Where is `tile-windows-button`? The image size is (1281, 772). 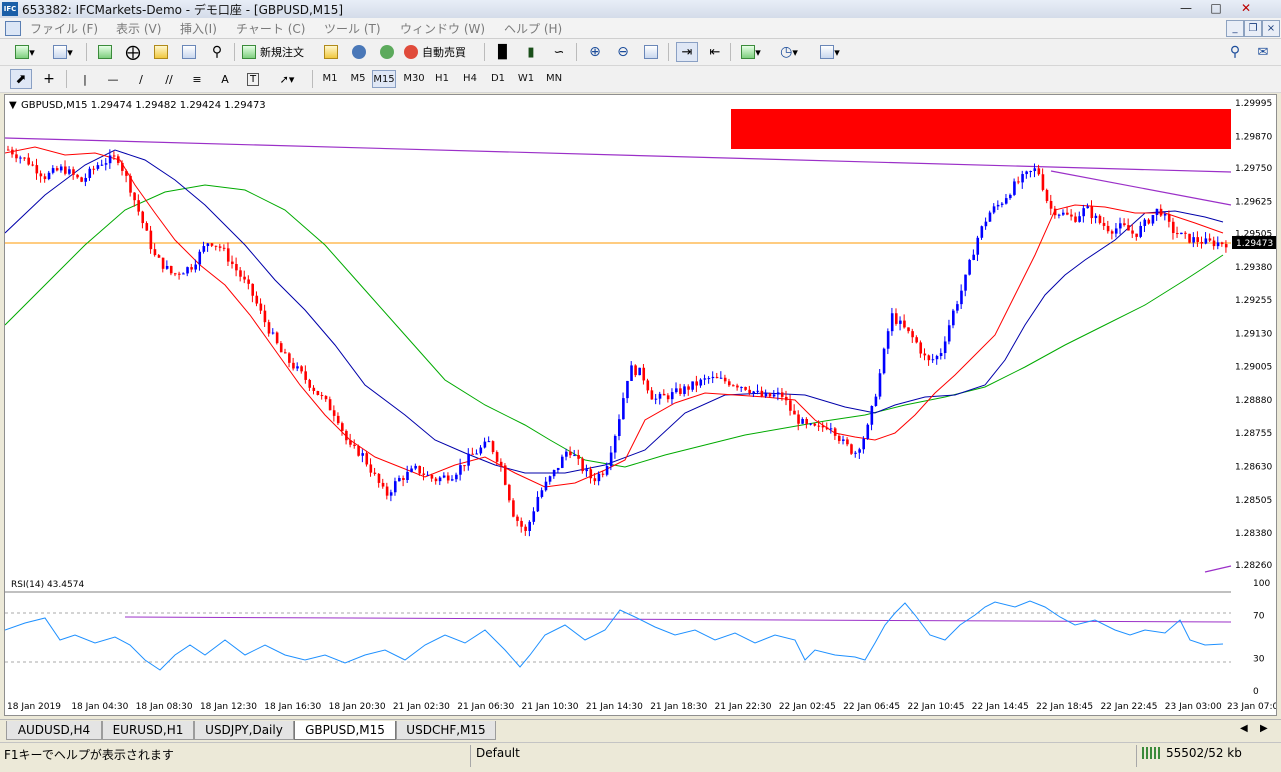
tile-windows-button is located at coordinates (651, 52).